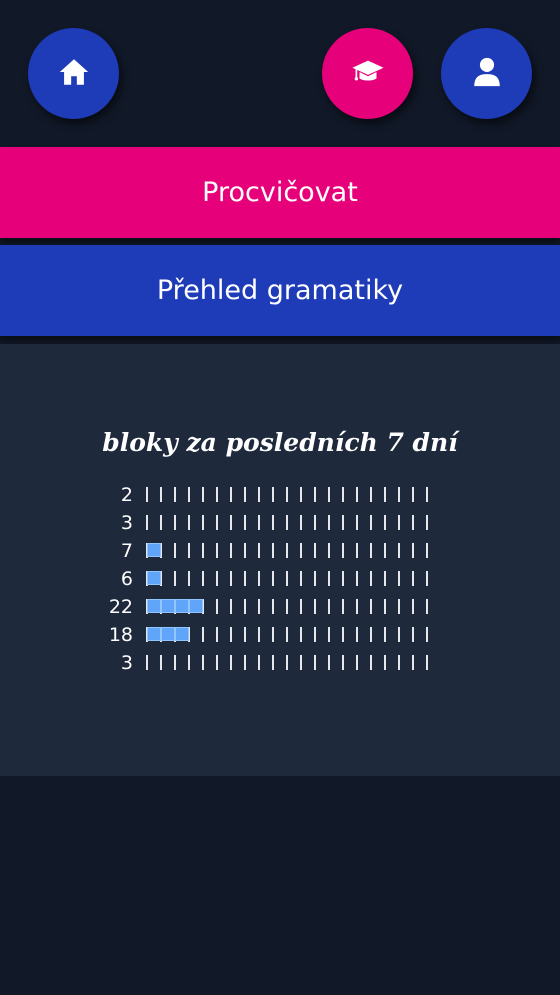 Image resolution: width=560 pixels, height=995 pixels. Describe the element at coordinates (120, 635) in the screenshot. I see `row-count-label: 18` at that location.